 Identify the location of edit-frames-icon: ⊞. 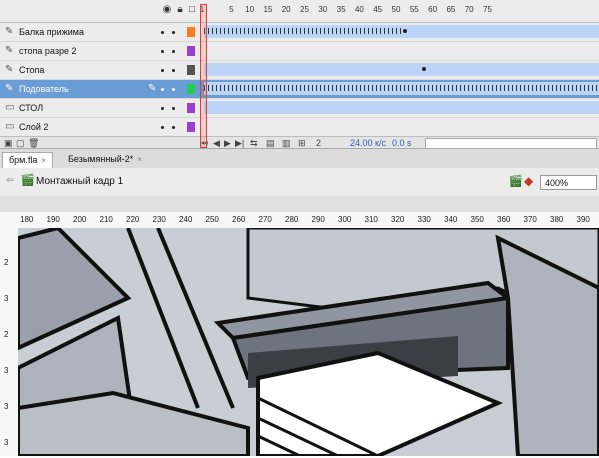
(302, 143).